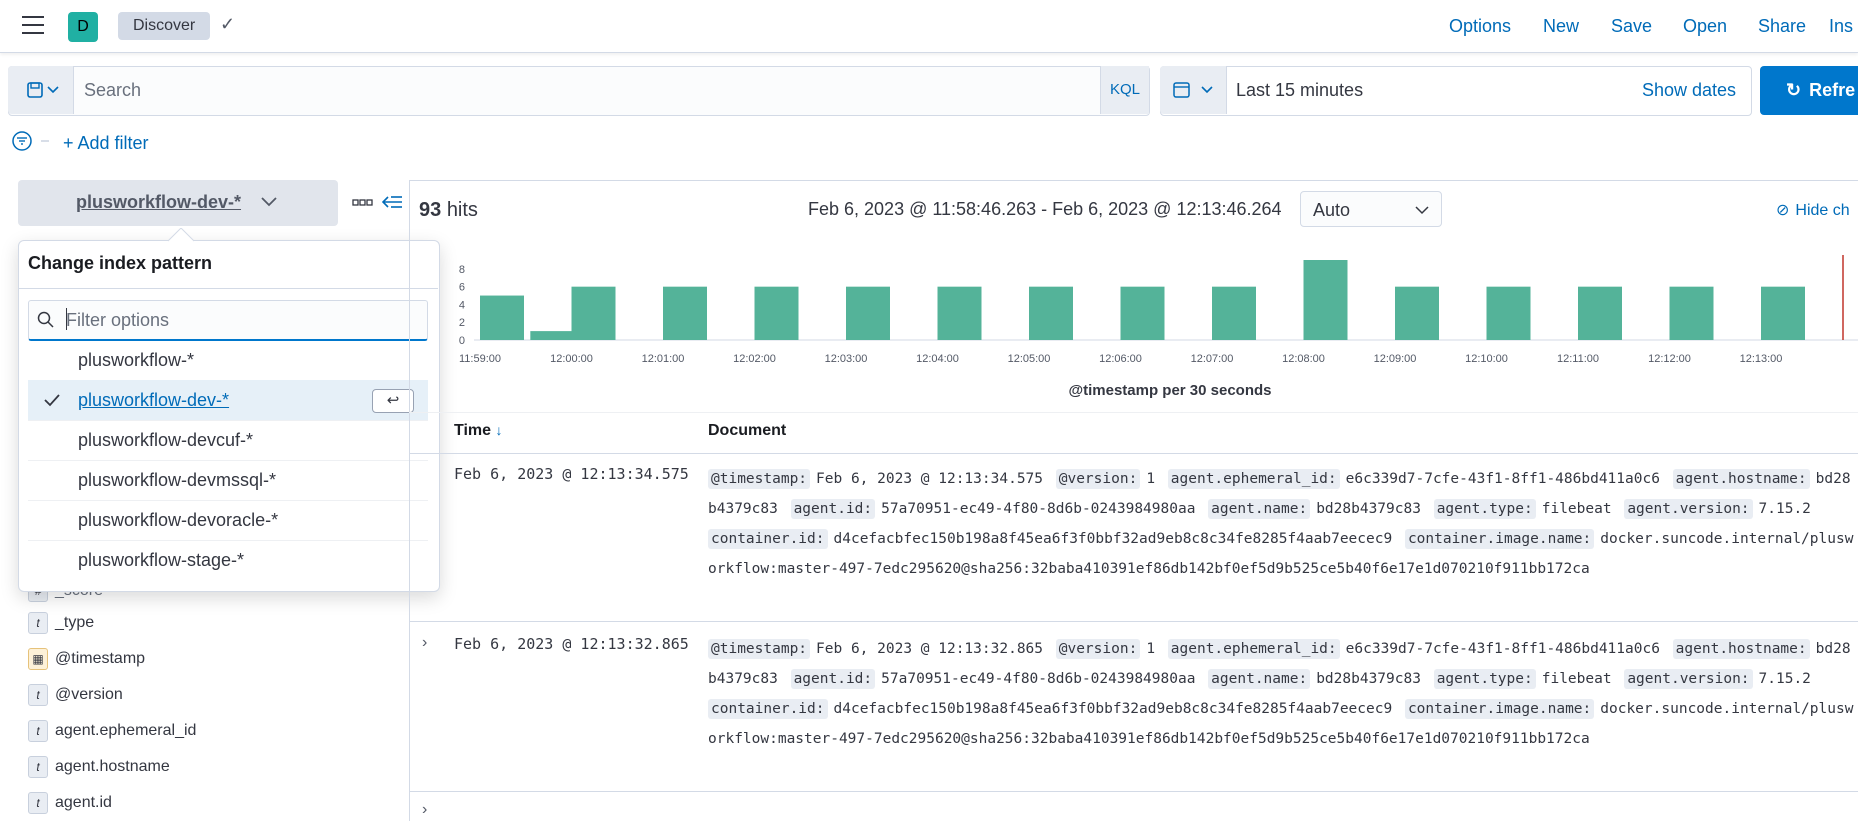 This screenshot has width=1858, height=821. What do you see at coordinates (120, 263) in the screenshot?
I see `popover-title: Change index pattern` at bounding box center [120, 263].